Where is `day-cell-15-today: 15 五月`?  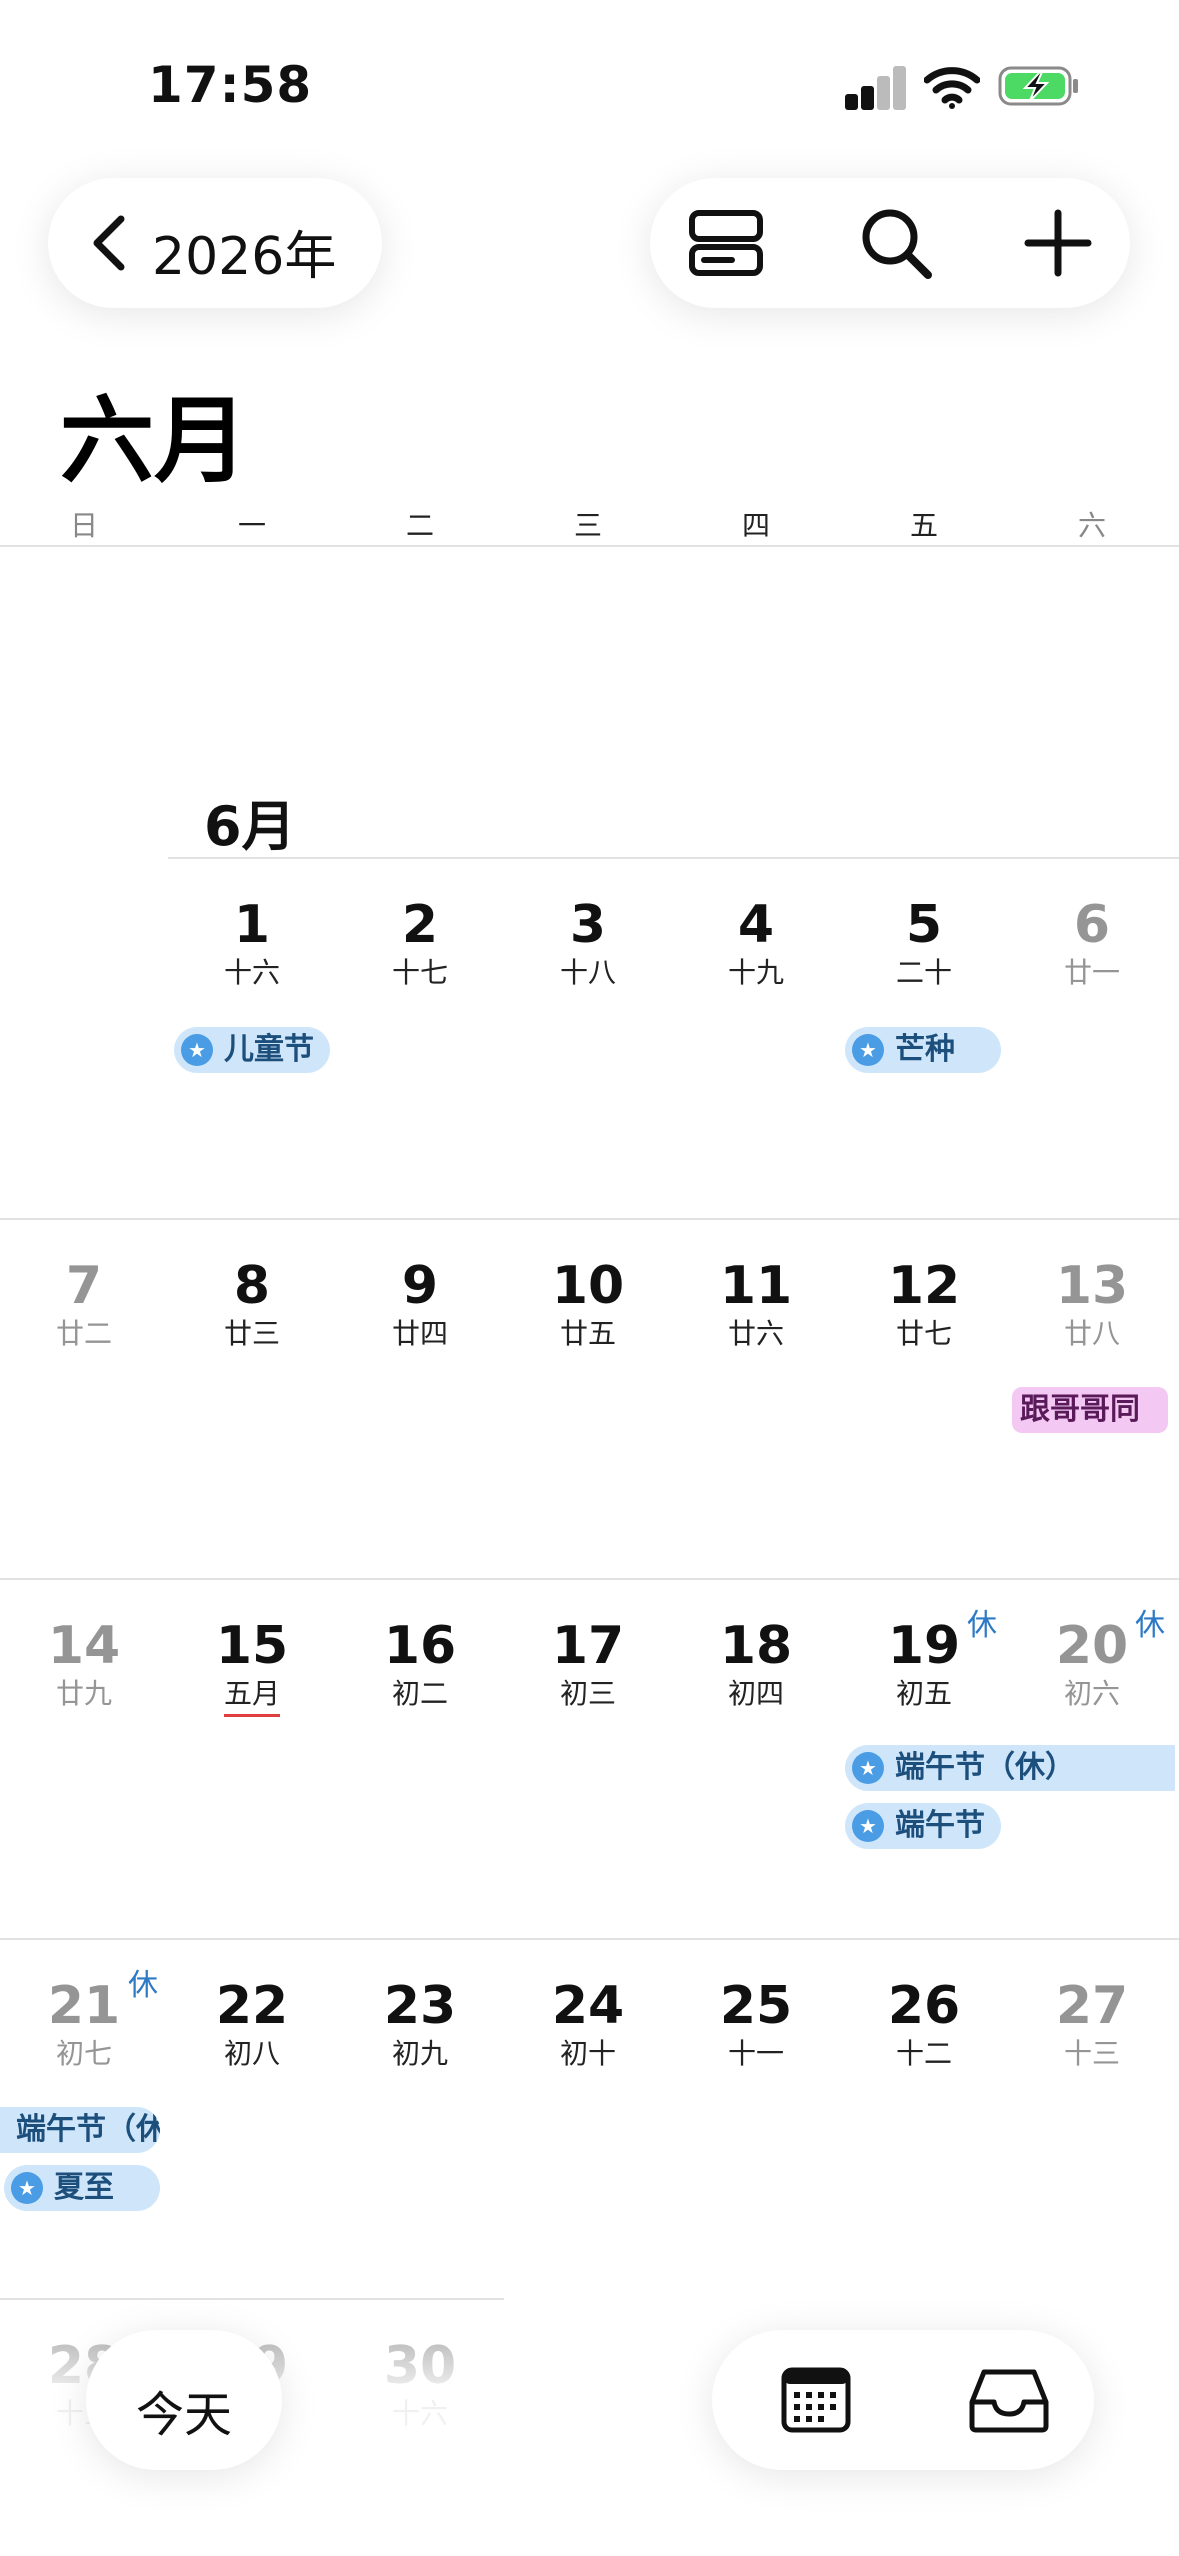
day-cell-15-today: 15 五月 is located at coordinates (252, 1667).